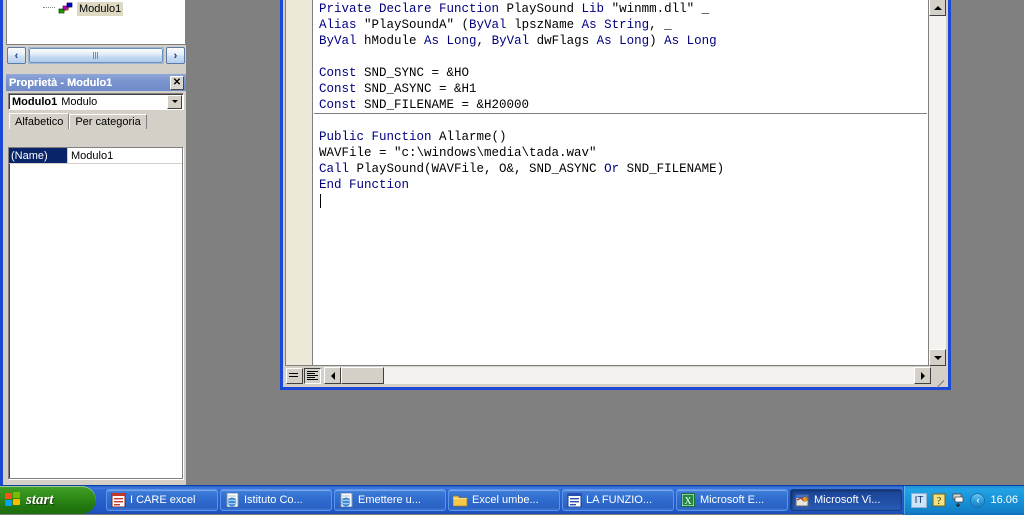 This screenshot has height=515, width=1024. Describe the element at coordinates (40, 499) in the screenshot. I see `start-button-label: start` at that location.